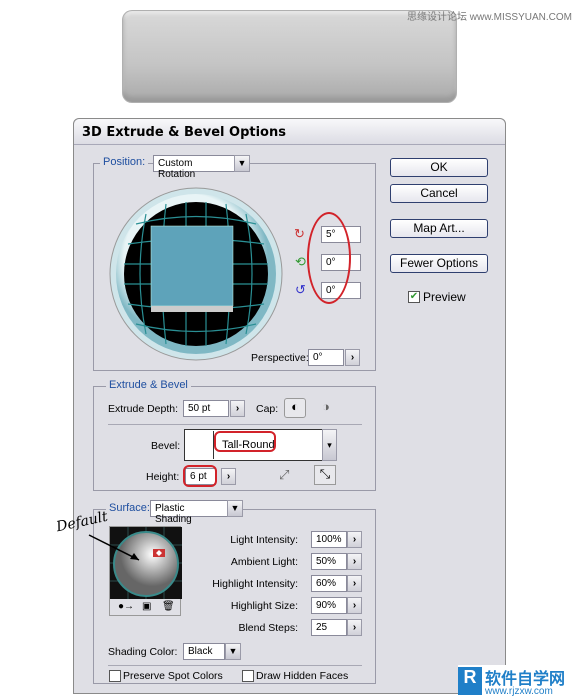  Describe the element at coordinates (126, 606) in the screenshot. I see `move-light-back-icon: ●→` at that location.